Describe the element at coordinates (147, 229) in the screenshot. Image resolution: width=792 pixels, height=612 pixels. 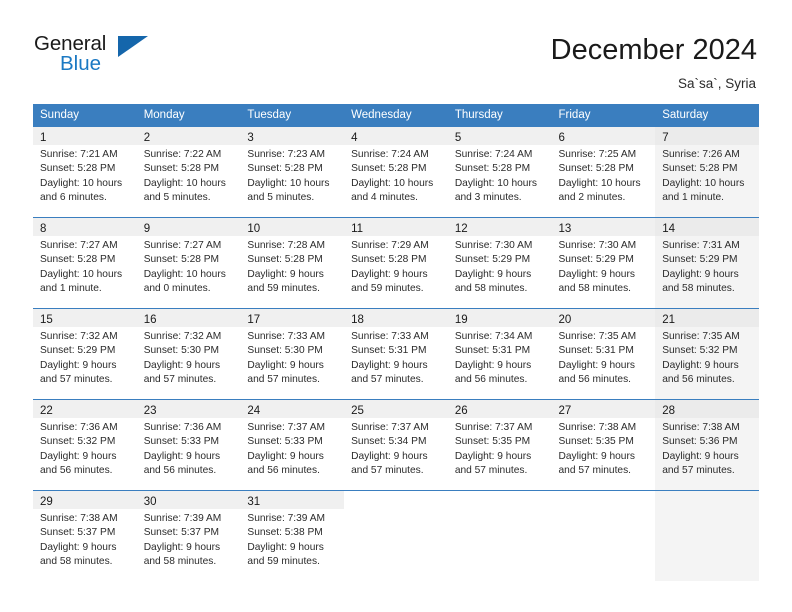
I see `day-number: 9` at that location.